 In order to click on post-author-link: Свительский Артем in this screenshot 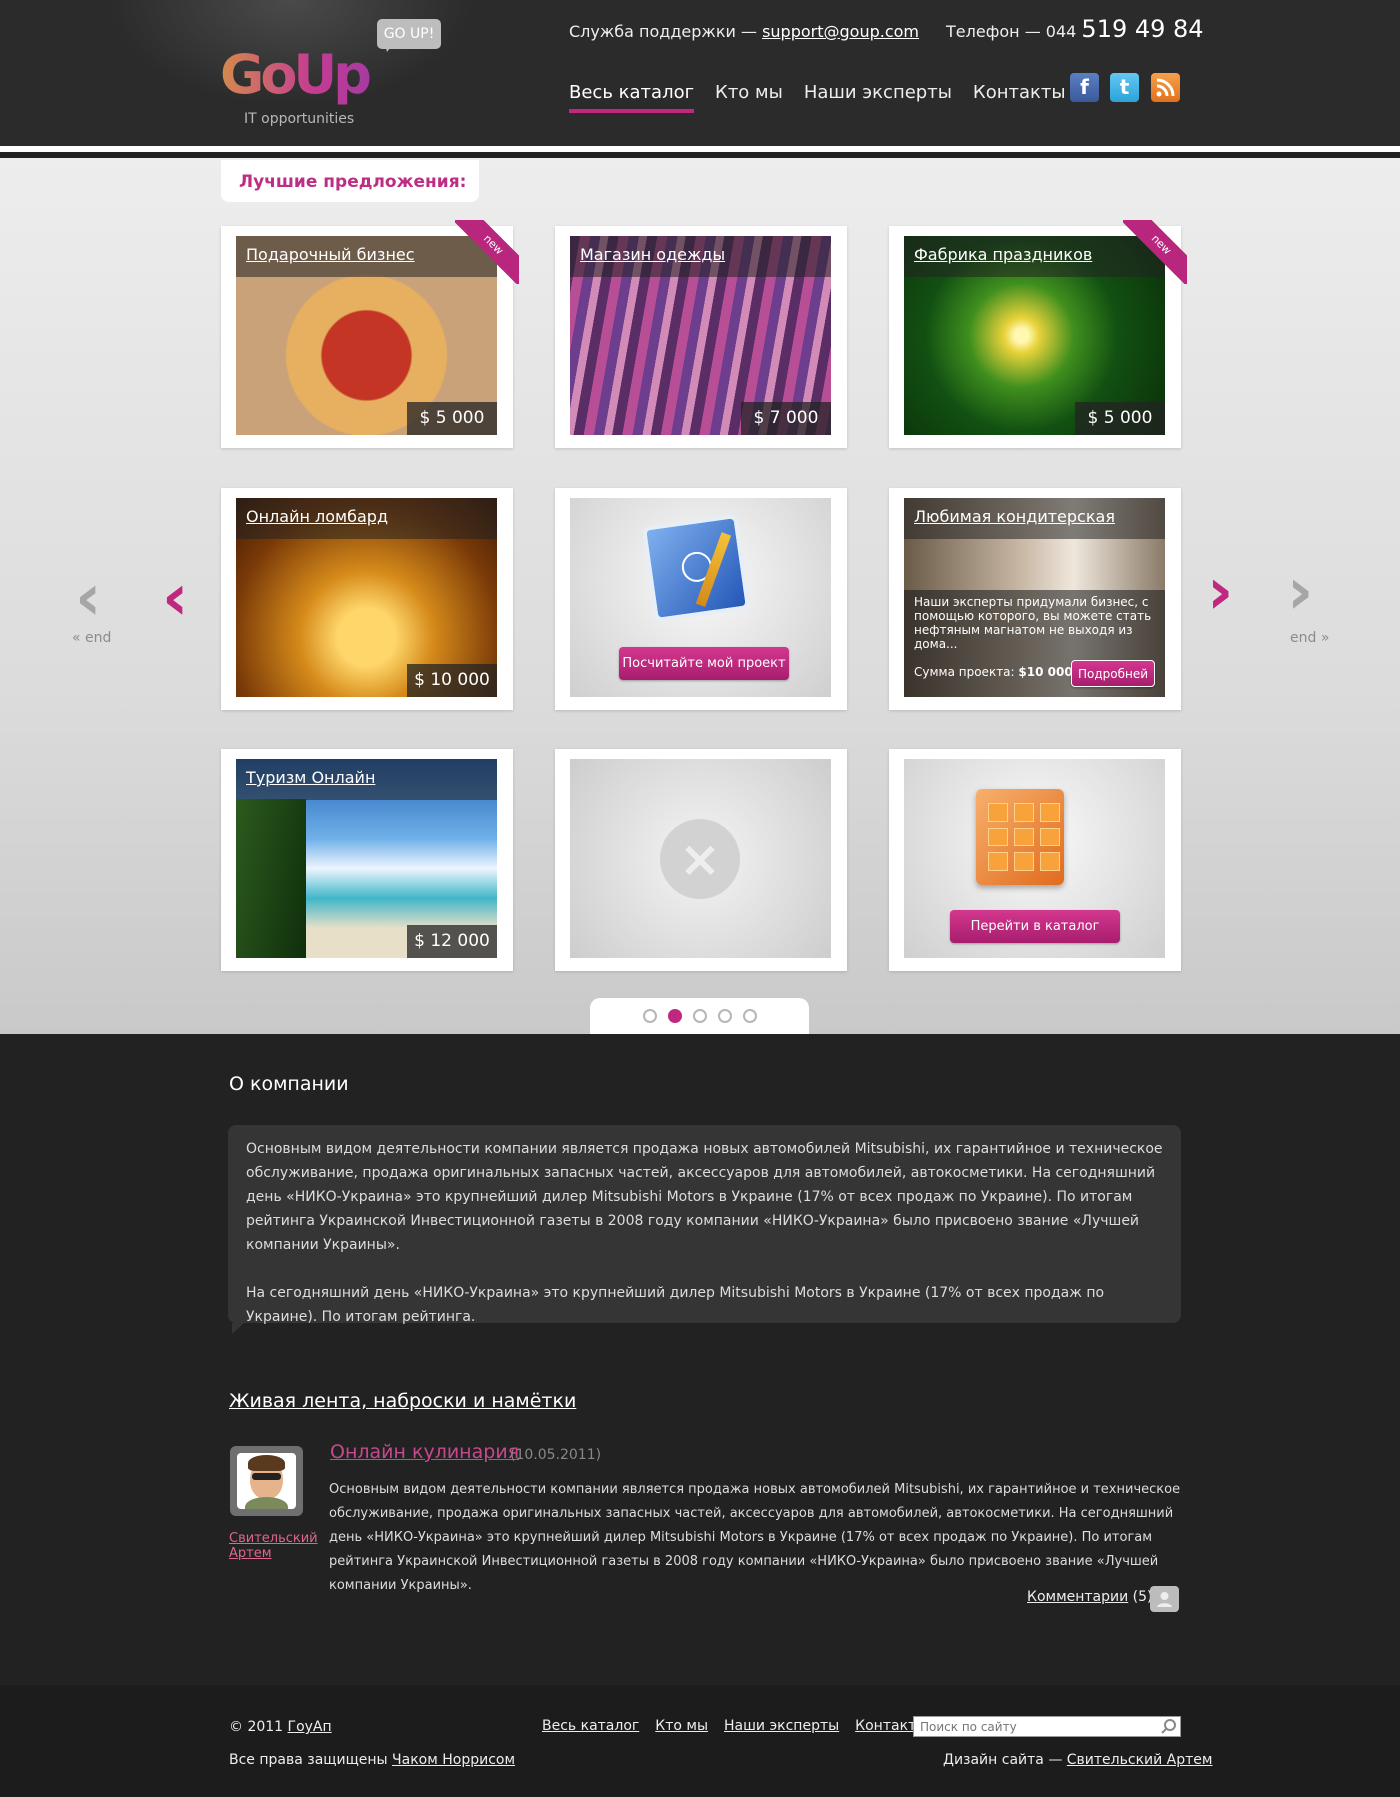, I will do `click(274, 1546)`.